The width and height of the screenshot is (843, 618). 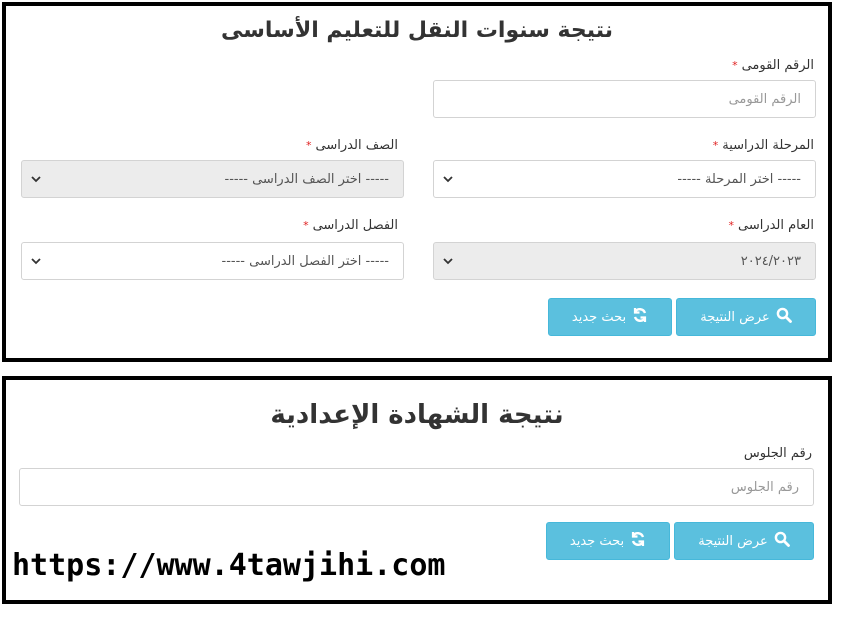 What do you see at coordinates (763, 145) in the screenshot?
I see `stage-label: المرحلة الدراسية*` at bounding box center [763, 145].